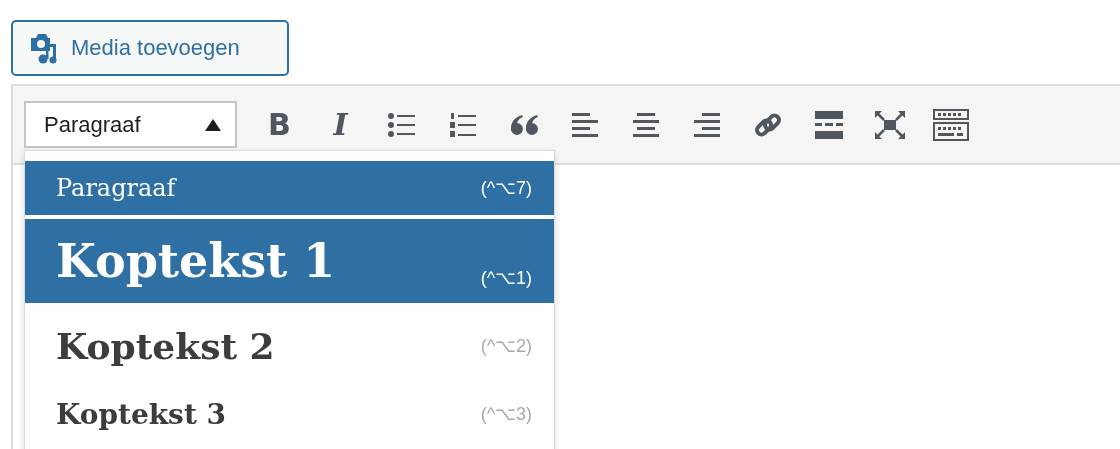  Describe the element at coordinates (950, 124) in the screenshot. I see `keyboard-icon` at that location.